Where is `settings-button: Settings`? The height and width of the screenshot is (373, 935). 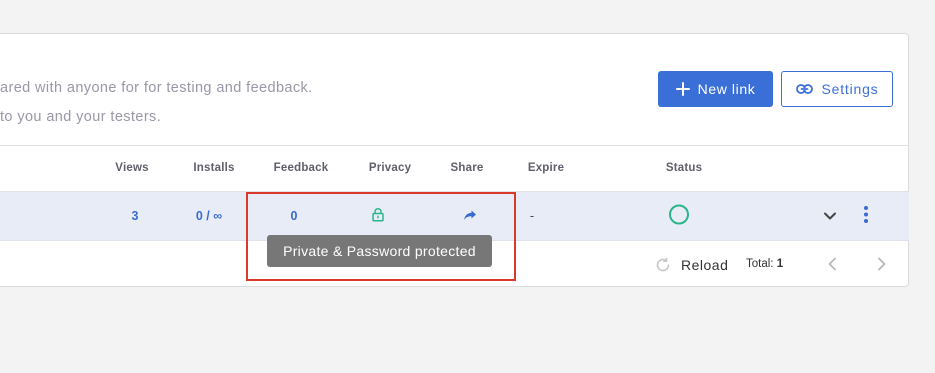 settings-button: Settings is located at coordinates (837, 89).